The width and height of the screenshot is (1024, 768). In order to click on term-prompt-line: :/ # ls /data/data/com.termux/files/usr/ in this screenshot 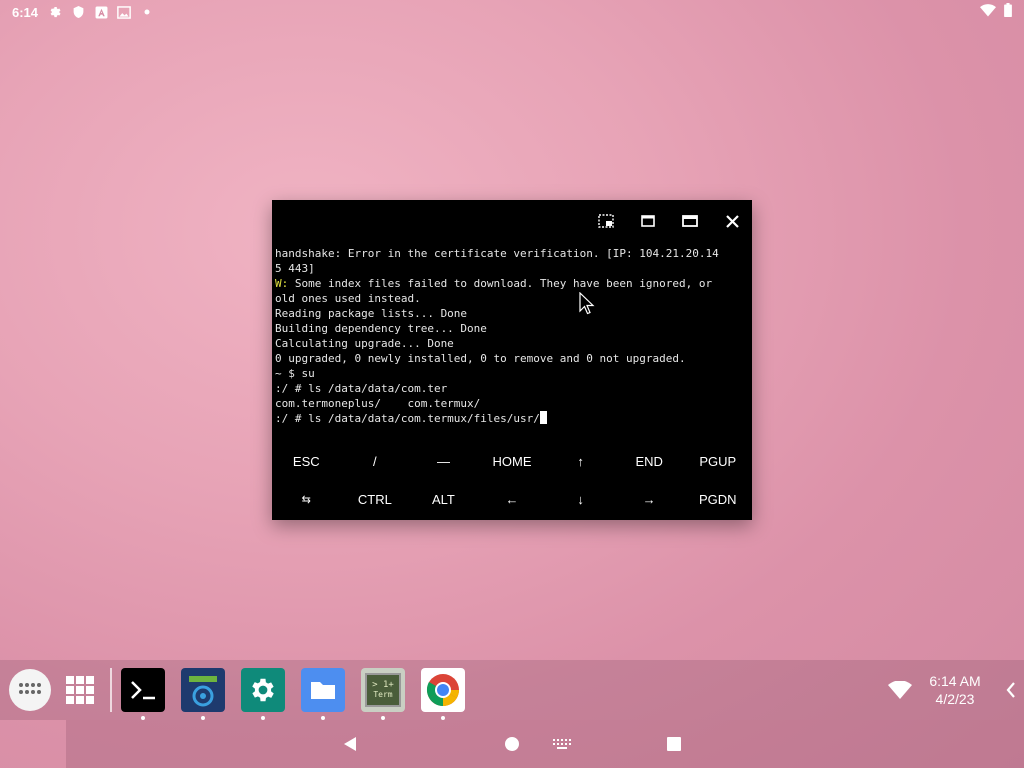, I will do `click(407, 418)`.